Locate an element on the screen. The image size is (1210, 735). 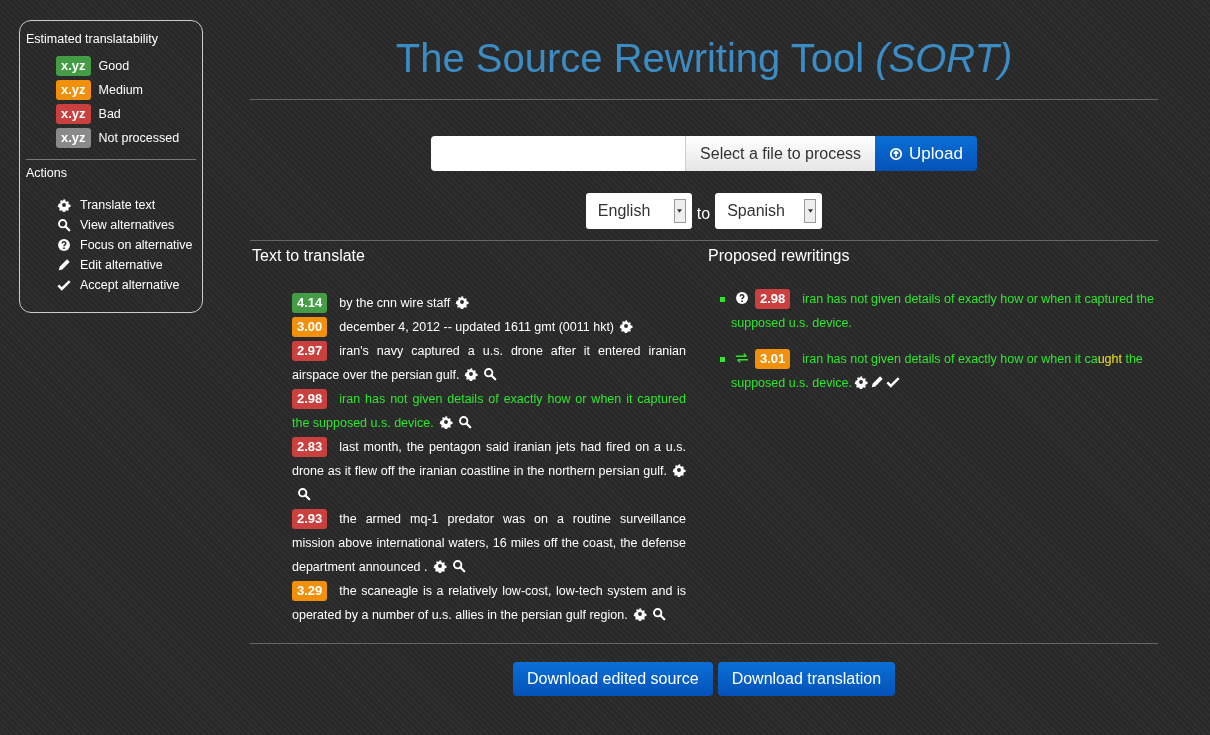
rewriting-text: 3.01 iran has not given details of exactly how or when it caught the supposed u.s. device. is located at coordinates (944, 371).